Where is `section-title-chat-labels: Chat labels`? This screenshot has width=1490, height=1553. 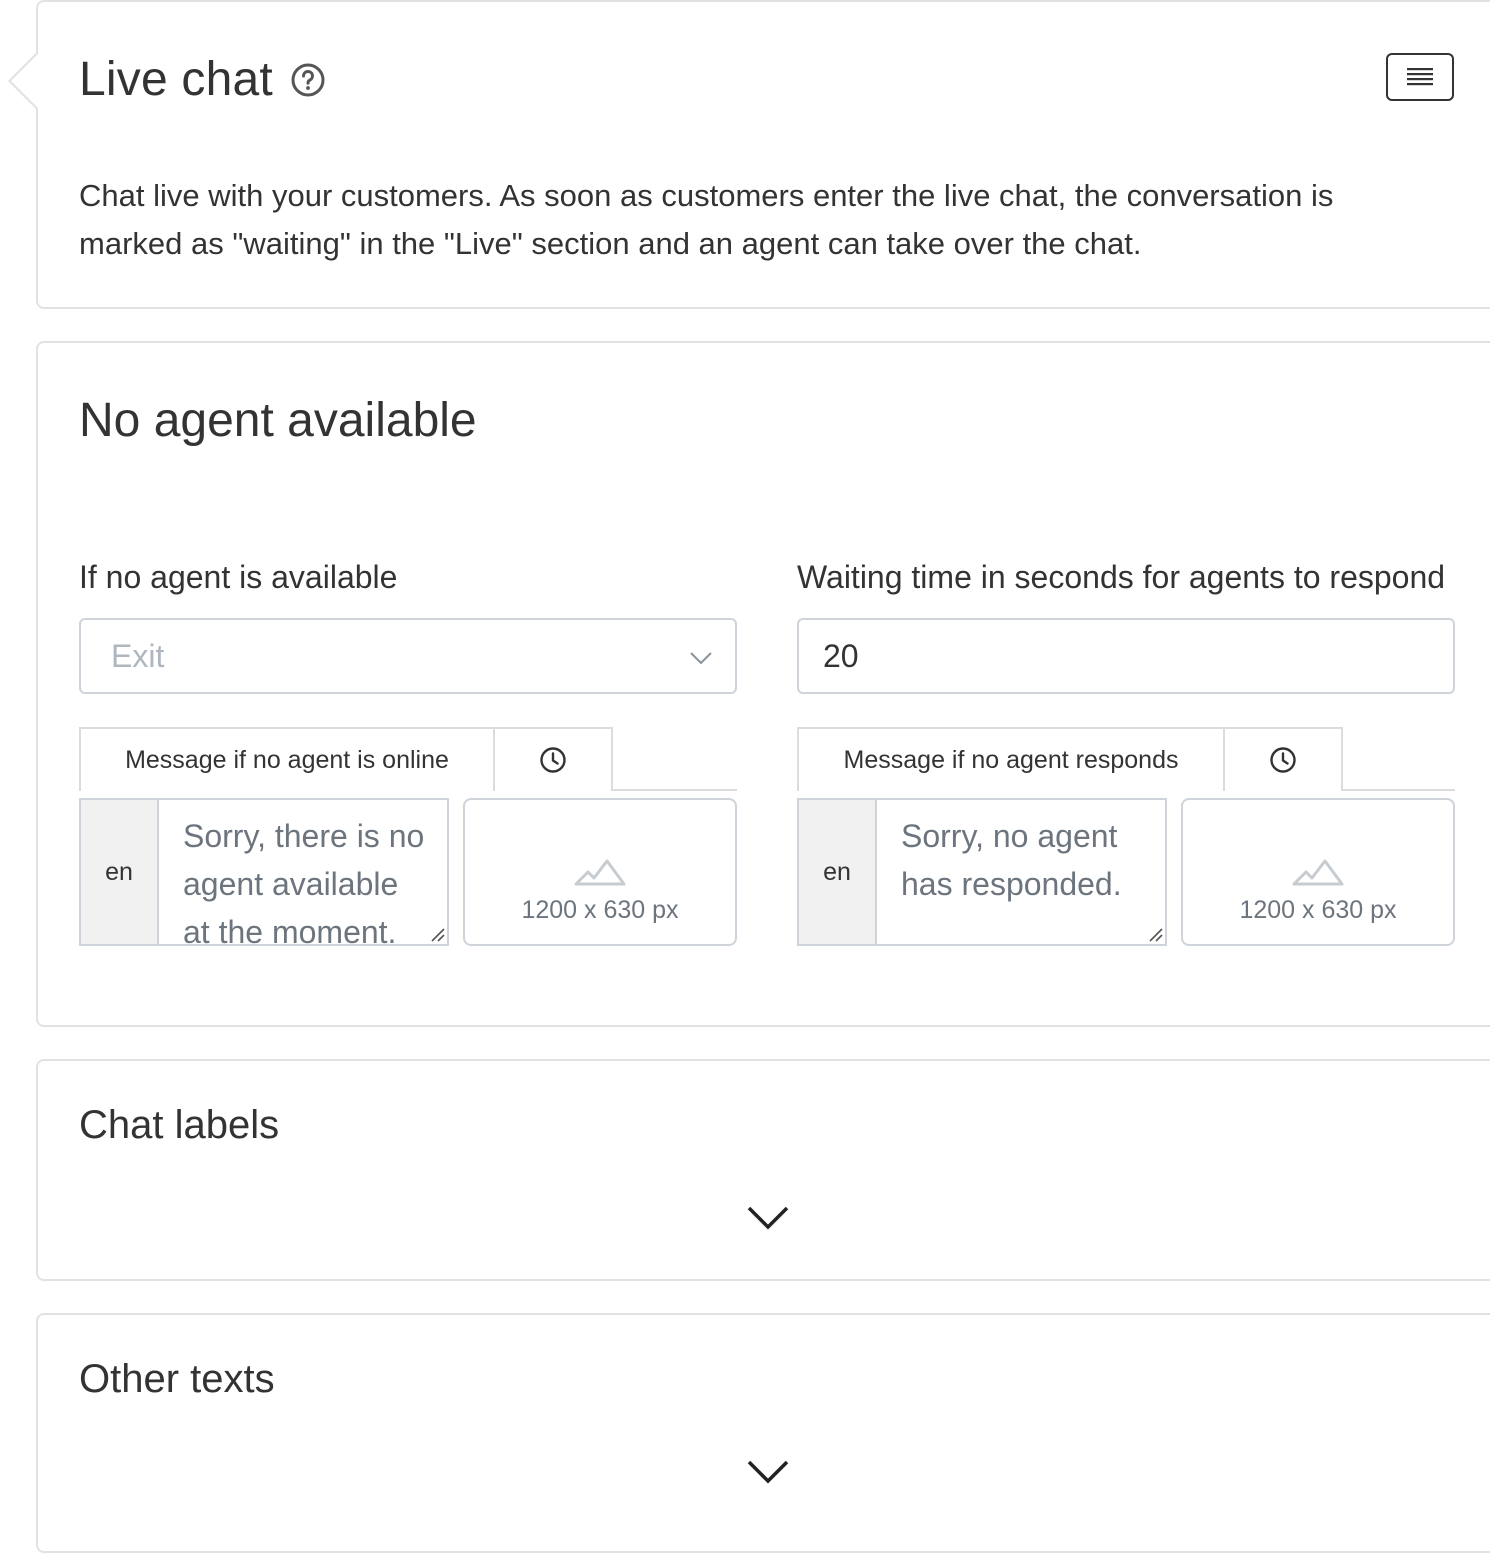 section-title-chat-labels: Chat labels is located at coordinates (179, 1125).